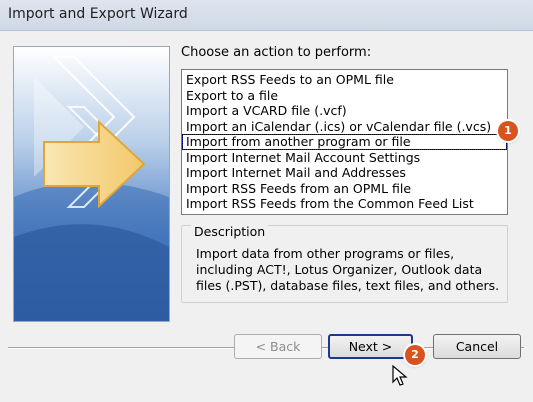  Describe the element at coordinates (344, 189) in the screenshot. I see `action-item-import-rss-opml: Import RSS Feeds from an OPML file` at that location.